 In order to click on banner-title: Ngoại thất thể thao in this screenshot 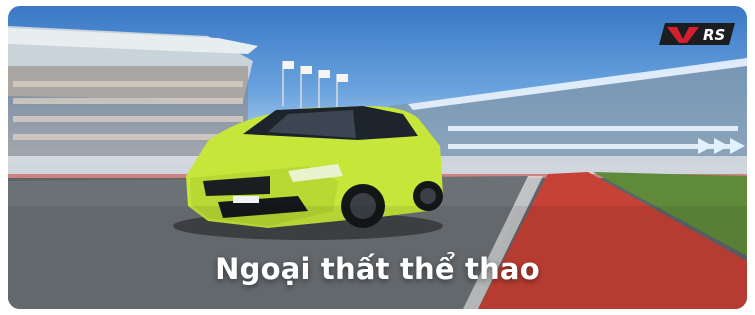, I will do `click(377, 269)`.